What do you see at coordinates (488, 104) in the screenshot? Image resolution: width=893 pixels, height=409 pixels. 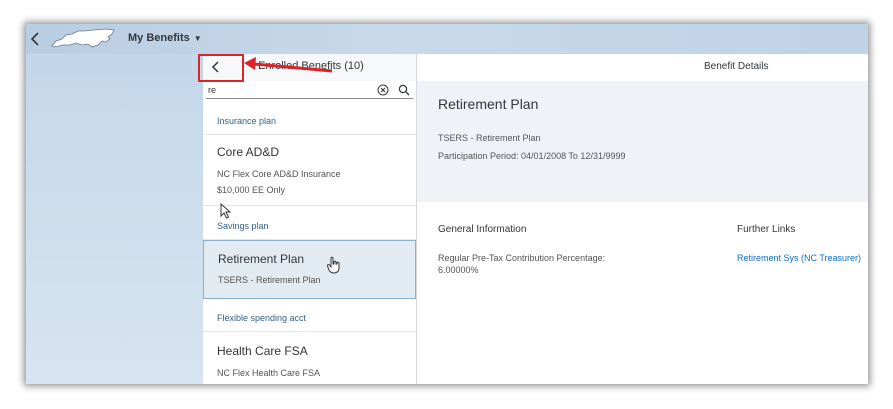 I see `plan-title: Retirement Plan` at bounding box center [488, 104].